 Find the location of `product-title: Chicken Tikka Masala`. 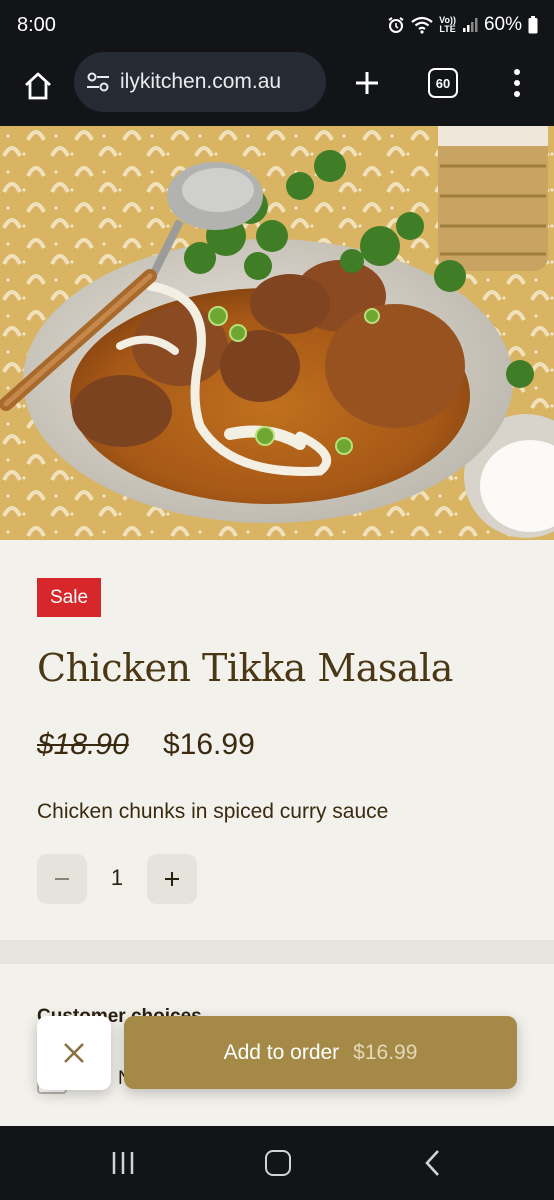

product-title: Chicken Tikka Masala is located at coordinates (245, 668).